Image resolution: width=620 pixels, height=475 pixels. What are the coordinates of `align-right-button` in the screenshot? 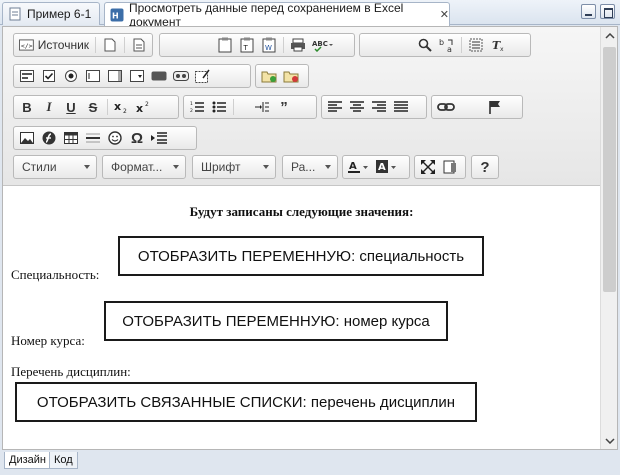 It's located at (379, 107).